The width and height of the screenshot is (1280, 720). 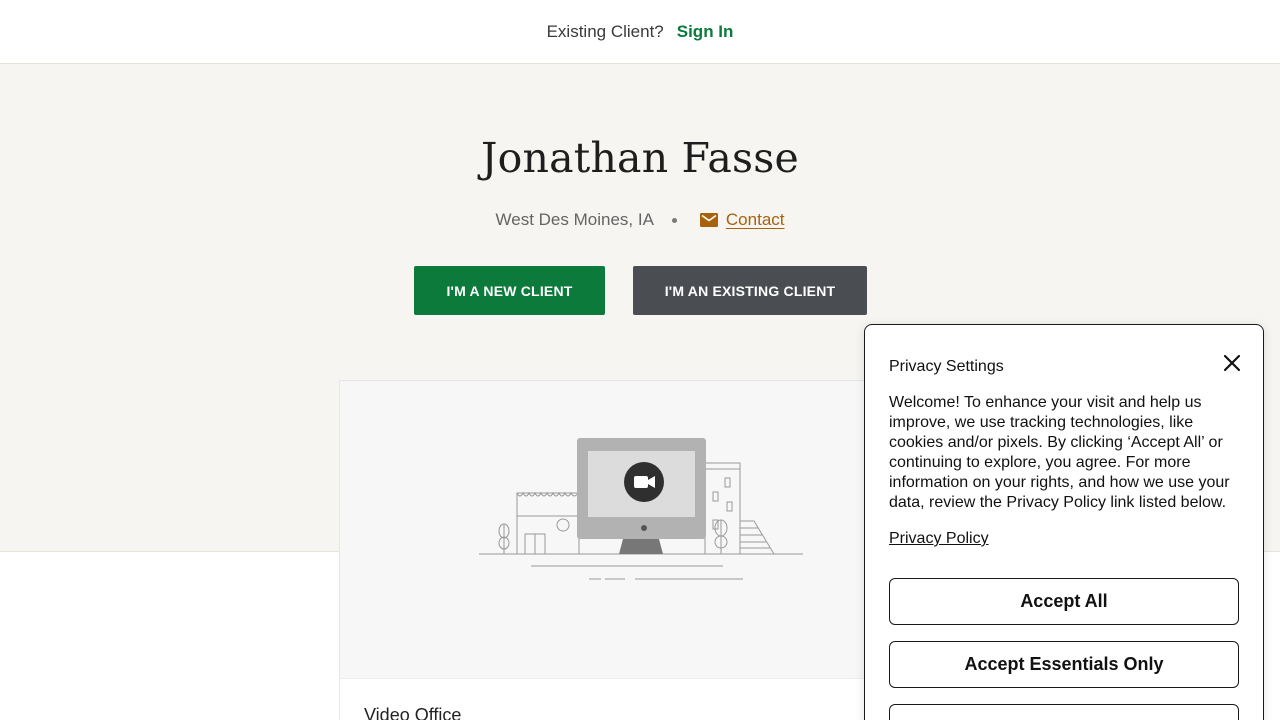 What do you see at coordinates (1064, 712) in the screenshot?
I see `dialog-third-button` at bounding box center [1064, 712].